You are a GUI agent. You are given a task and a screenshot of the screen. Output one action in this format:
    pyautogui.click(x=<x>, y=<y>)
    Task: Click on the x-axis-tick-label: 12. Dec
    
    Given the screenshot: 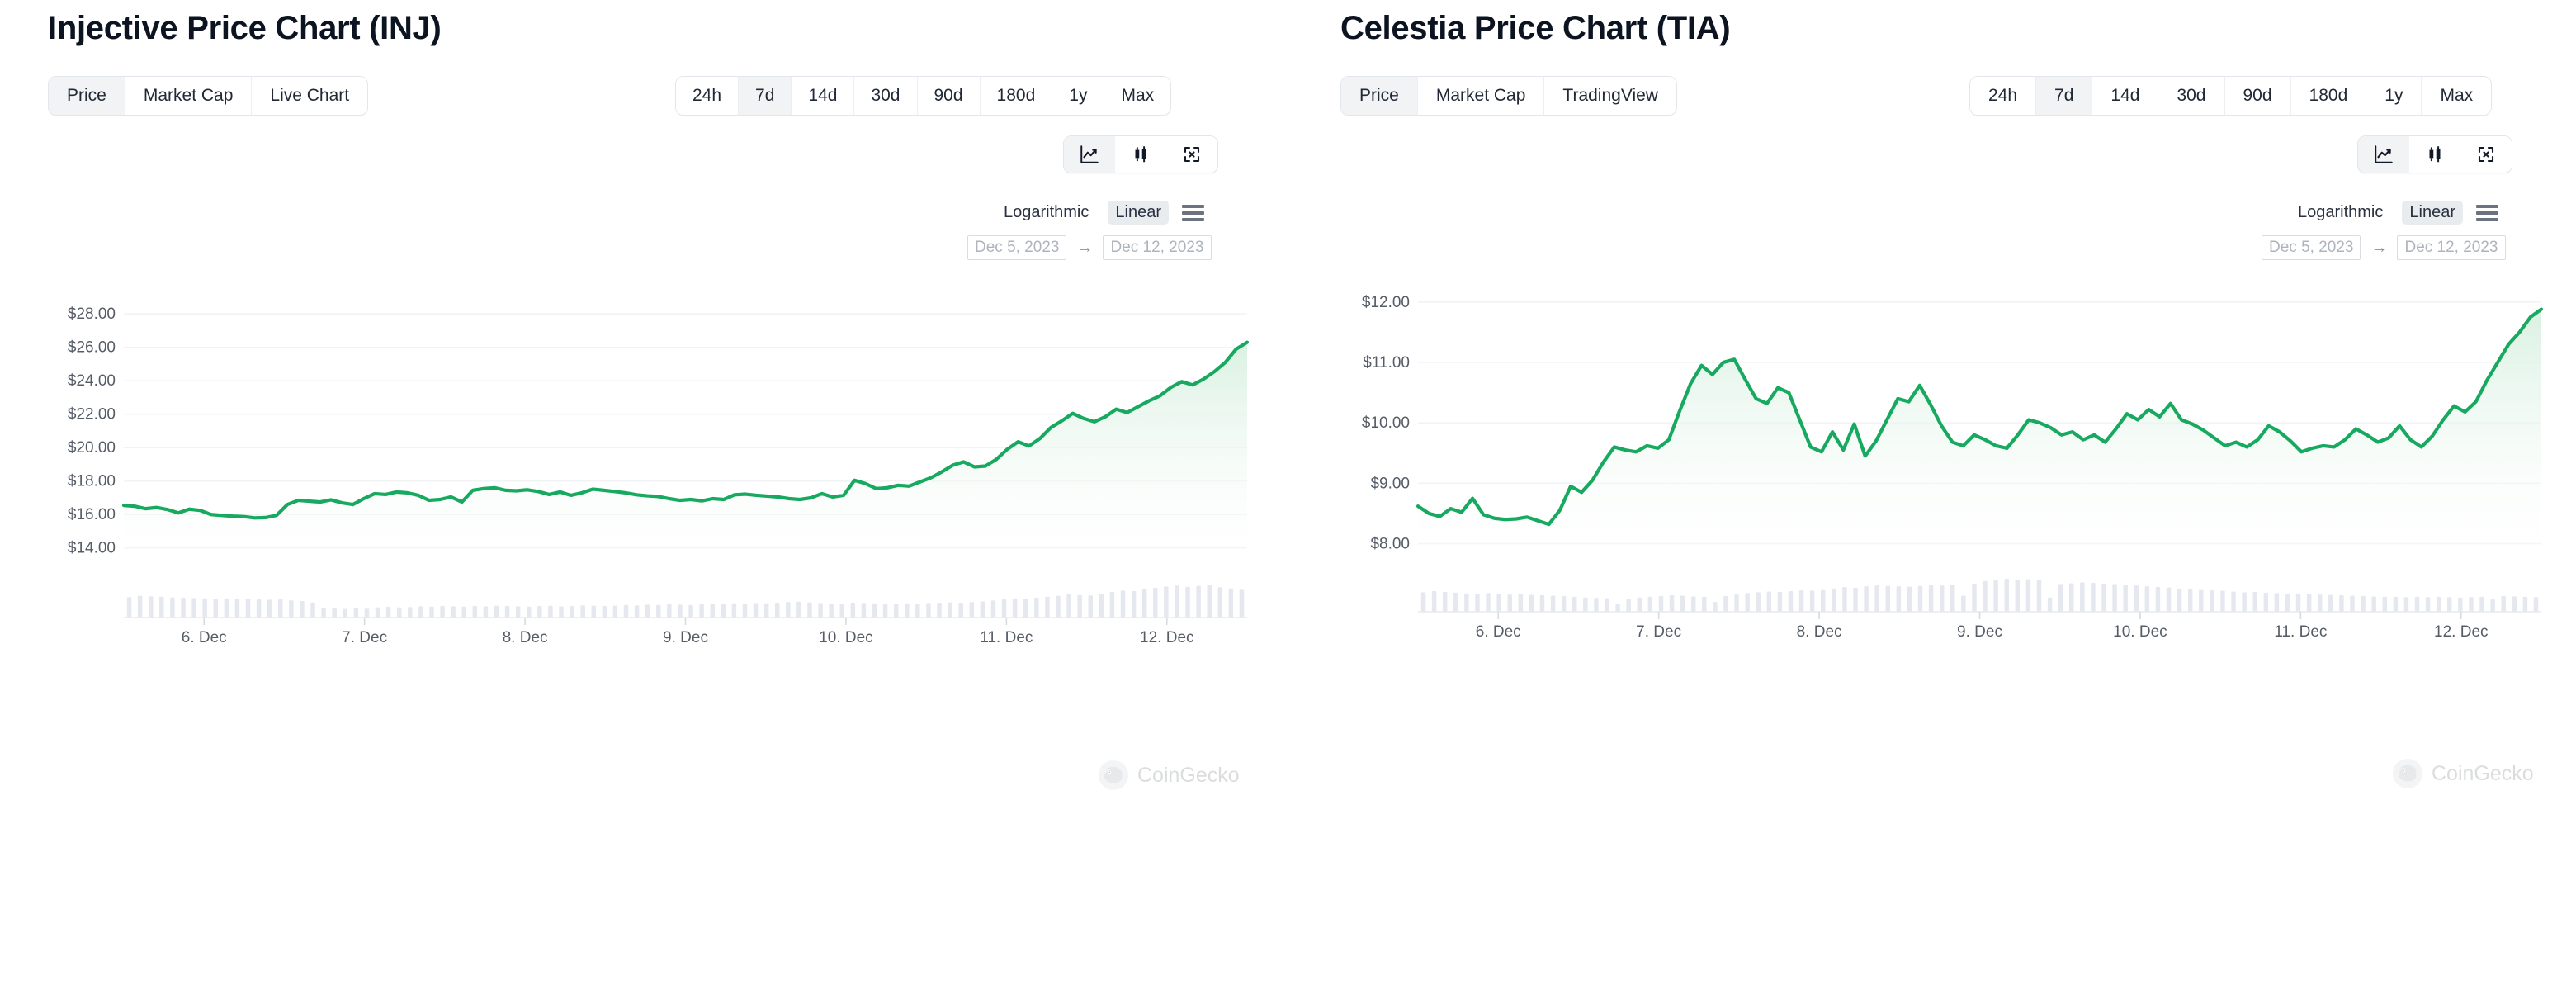 What is the action you would take?
    pyautogui.click(x=2461, y=632)
    